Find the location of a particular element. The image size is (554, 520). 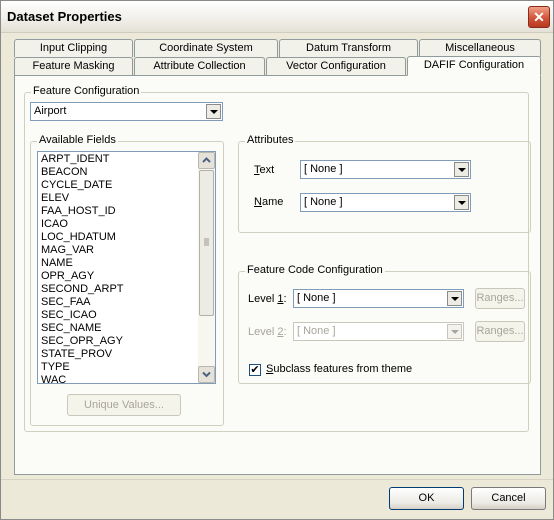

list-item: NAME is located at coordinates (118, 263).